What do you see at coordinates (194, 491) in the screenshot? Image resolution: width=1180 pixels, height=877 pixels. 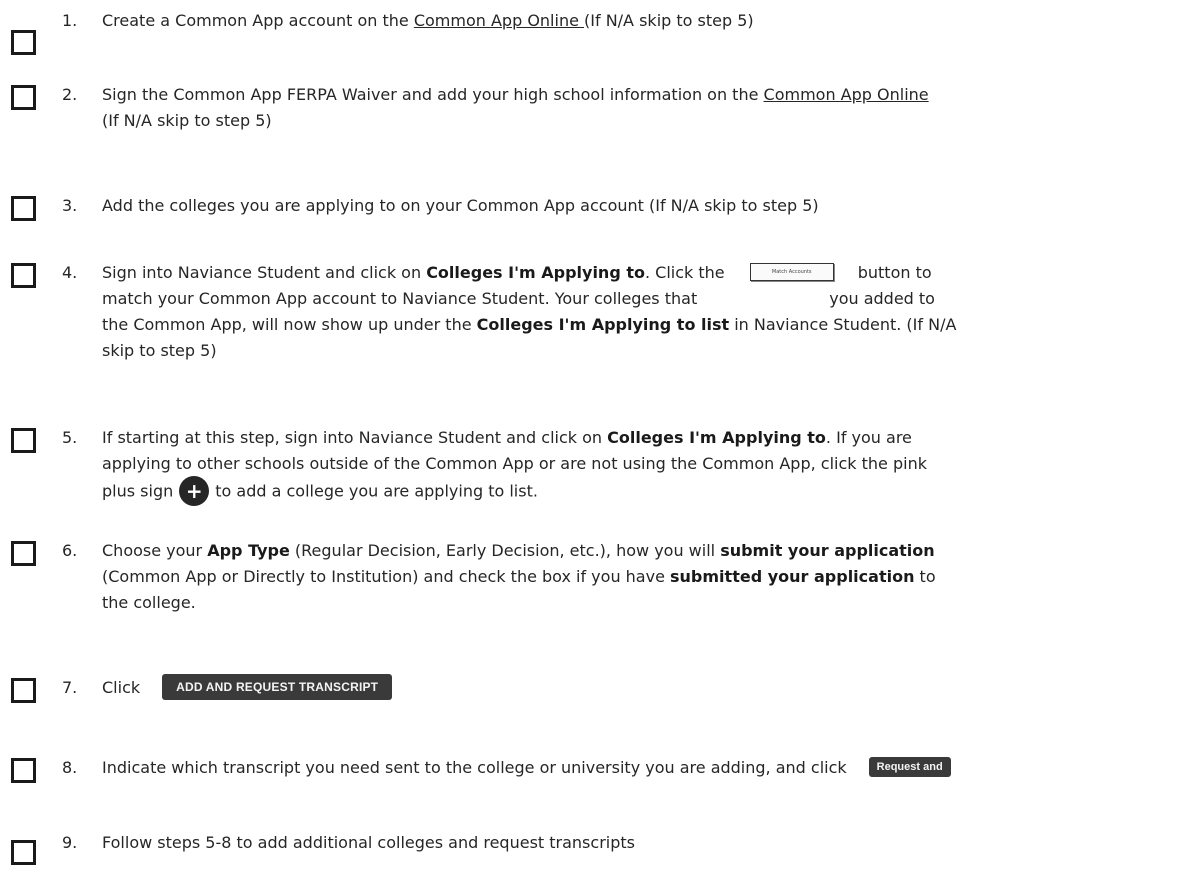 I see `plus-icon: +` at bounding box center [194, 491].